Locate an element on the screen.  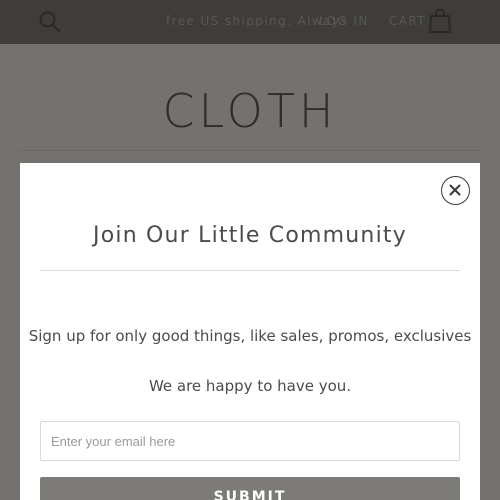
top-bar: free US shipping. Always LOG IN CART is located at coordinates (250, 22).